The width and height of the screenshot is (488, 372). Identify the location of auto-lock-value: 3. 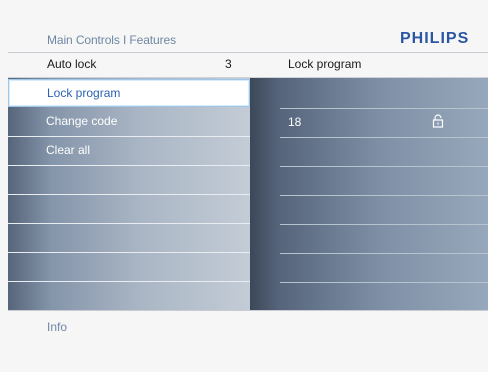
(228, 64).